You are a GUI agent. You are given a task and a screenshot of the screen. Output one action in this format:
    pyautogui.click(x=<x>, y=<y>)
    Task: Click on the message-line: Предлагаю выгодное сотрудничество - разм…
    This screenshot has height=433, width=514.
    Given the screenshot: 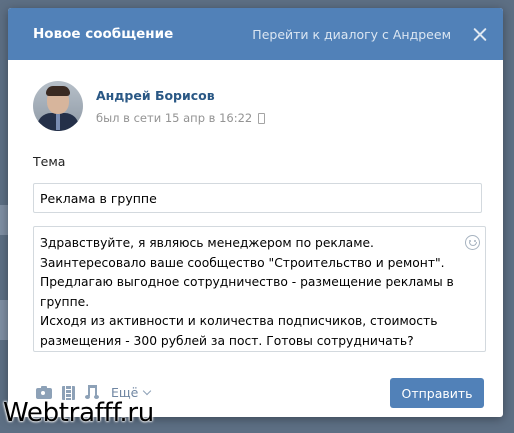 What is the action you would take?
    pyautogui.click(x=247, y=282)
    